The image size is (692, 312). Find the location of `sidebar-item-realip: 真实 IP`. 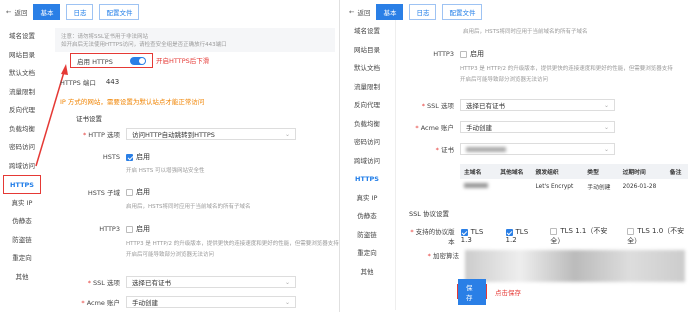

sidebar-item-realip: 真实 IP is located at coordinates (367, 198).